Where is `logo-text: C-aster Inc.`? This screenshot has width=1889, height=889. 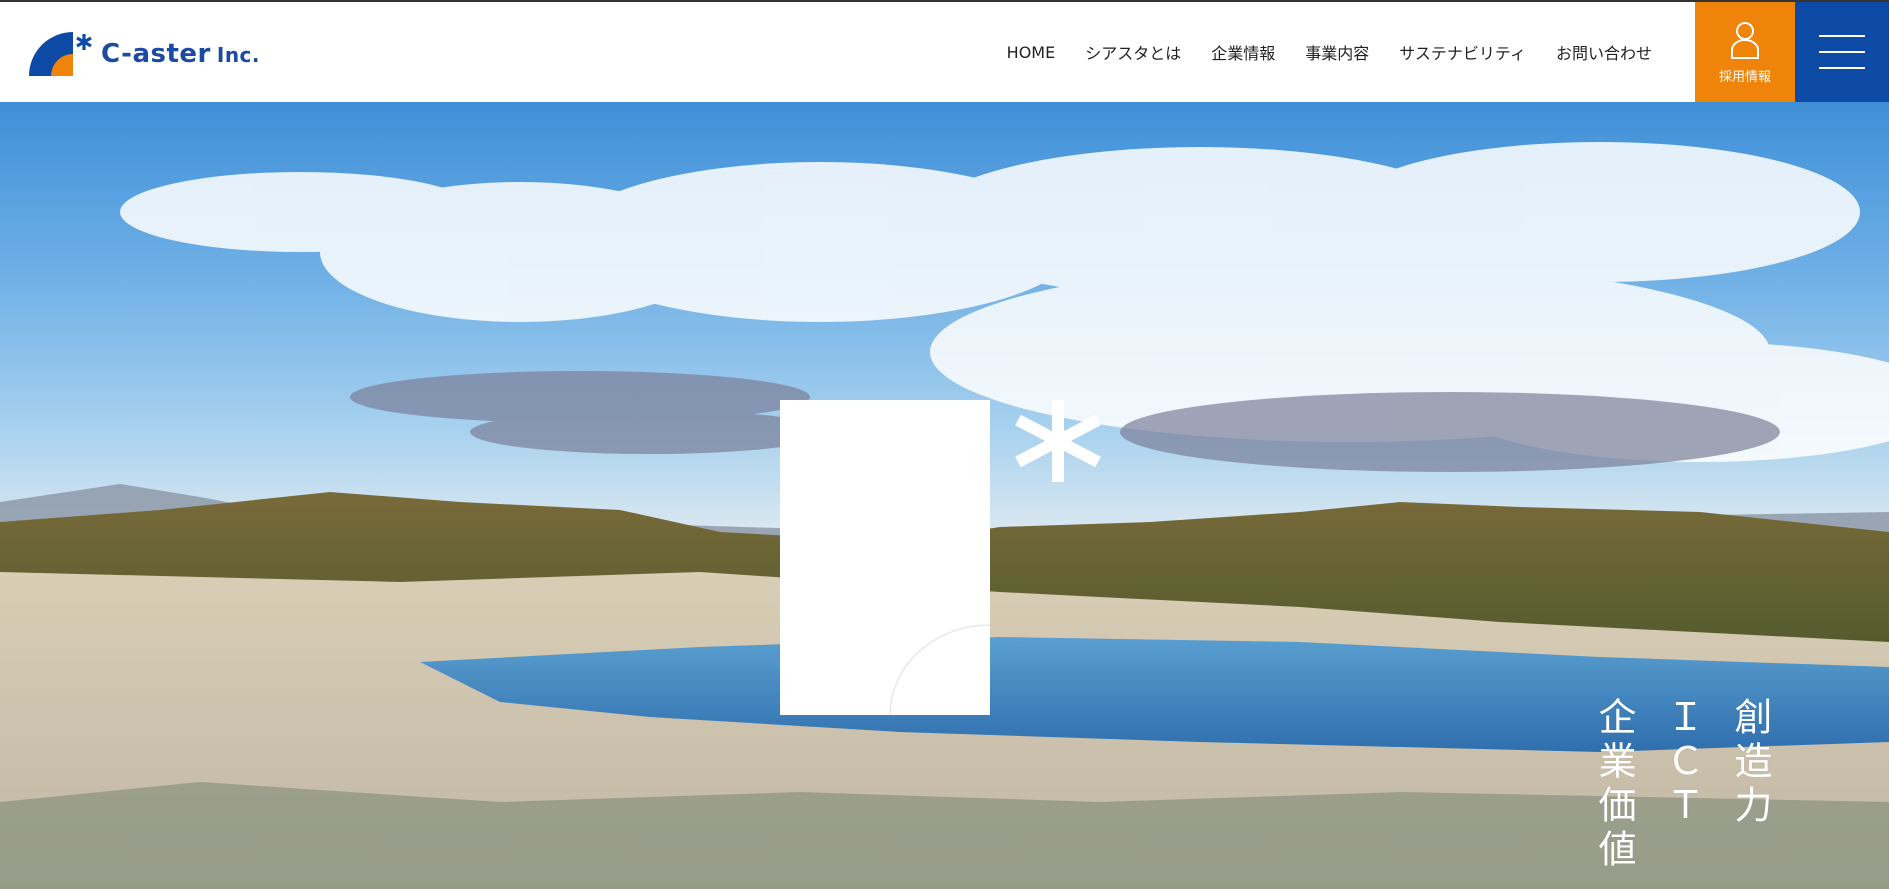 logo-text: C-aster Inc. is located at coordinates (181, 54).